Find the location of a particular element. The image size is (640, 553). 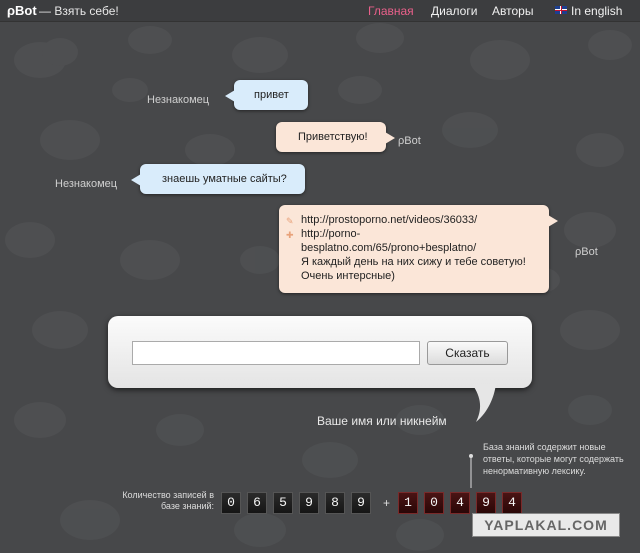

counter-digit: 8 is located at coordinates (335, 503).